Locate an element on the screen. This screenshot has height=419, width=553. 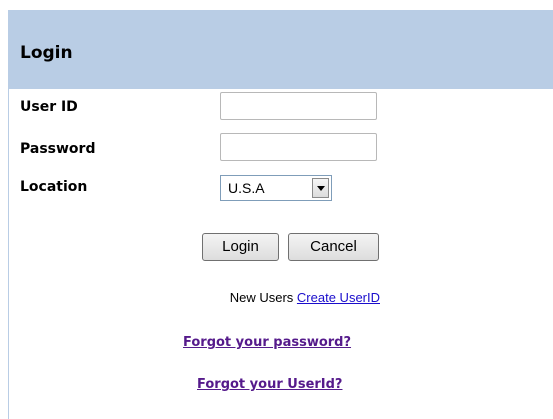
location-select-value: U.S.A is located at coordinates (246, 188).